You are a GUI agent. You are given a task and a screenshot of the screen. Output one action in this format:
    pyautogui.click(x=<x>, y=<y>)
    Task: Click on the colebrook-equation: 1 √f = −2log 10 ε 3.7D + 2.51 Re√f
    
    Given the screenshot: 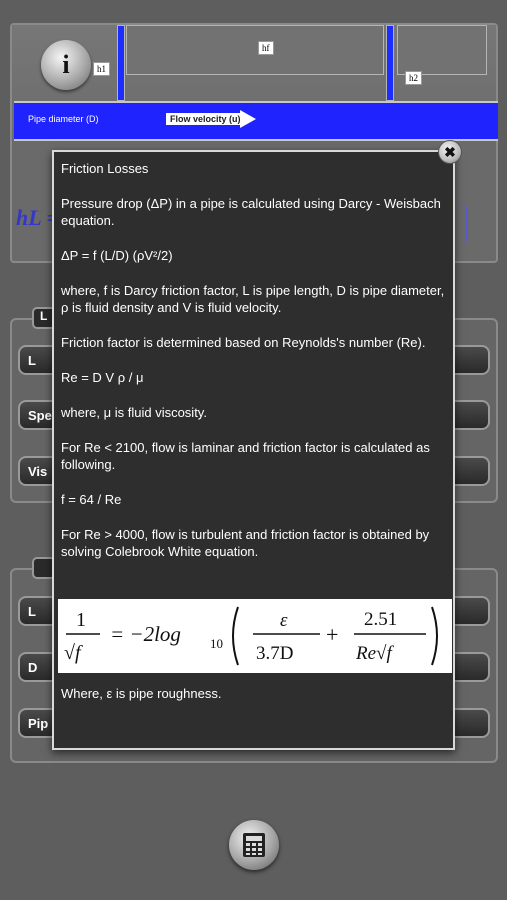 What is the action you would take?
    pyautogui.click(x=255, y=636)
    